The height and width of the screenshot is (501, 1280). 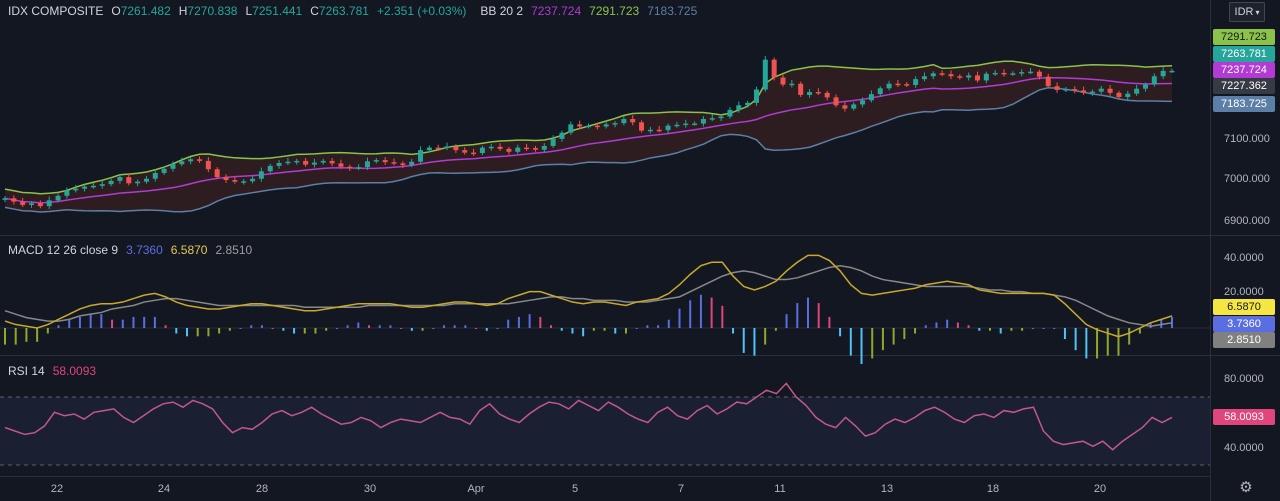 What do you see at coordinates (1247, 139) in the screenshot?
I see `price-tick-7100: 7100.000` at bounding box center [1247, 139].